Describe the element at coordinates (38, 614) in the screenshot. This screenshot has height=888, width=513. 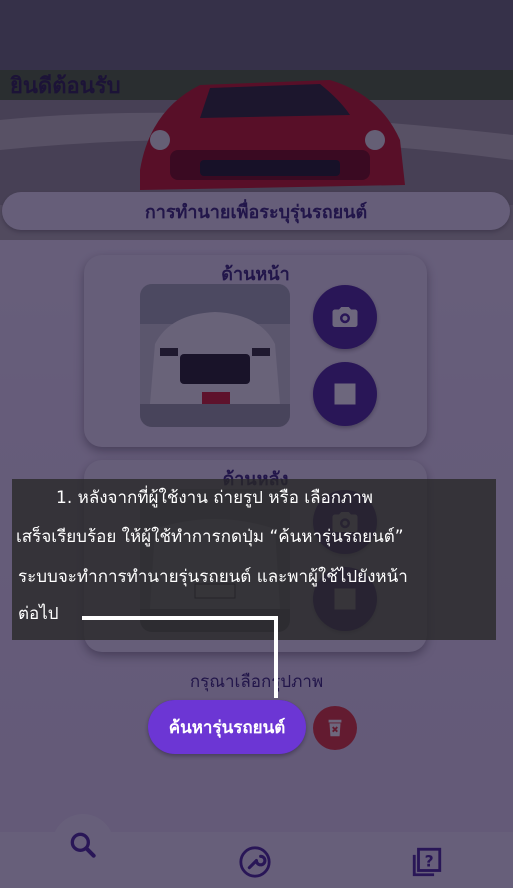
I see `tooltip-line-4: ต่อไป` at that location.